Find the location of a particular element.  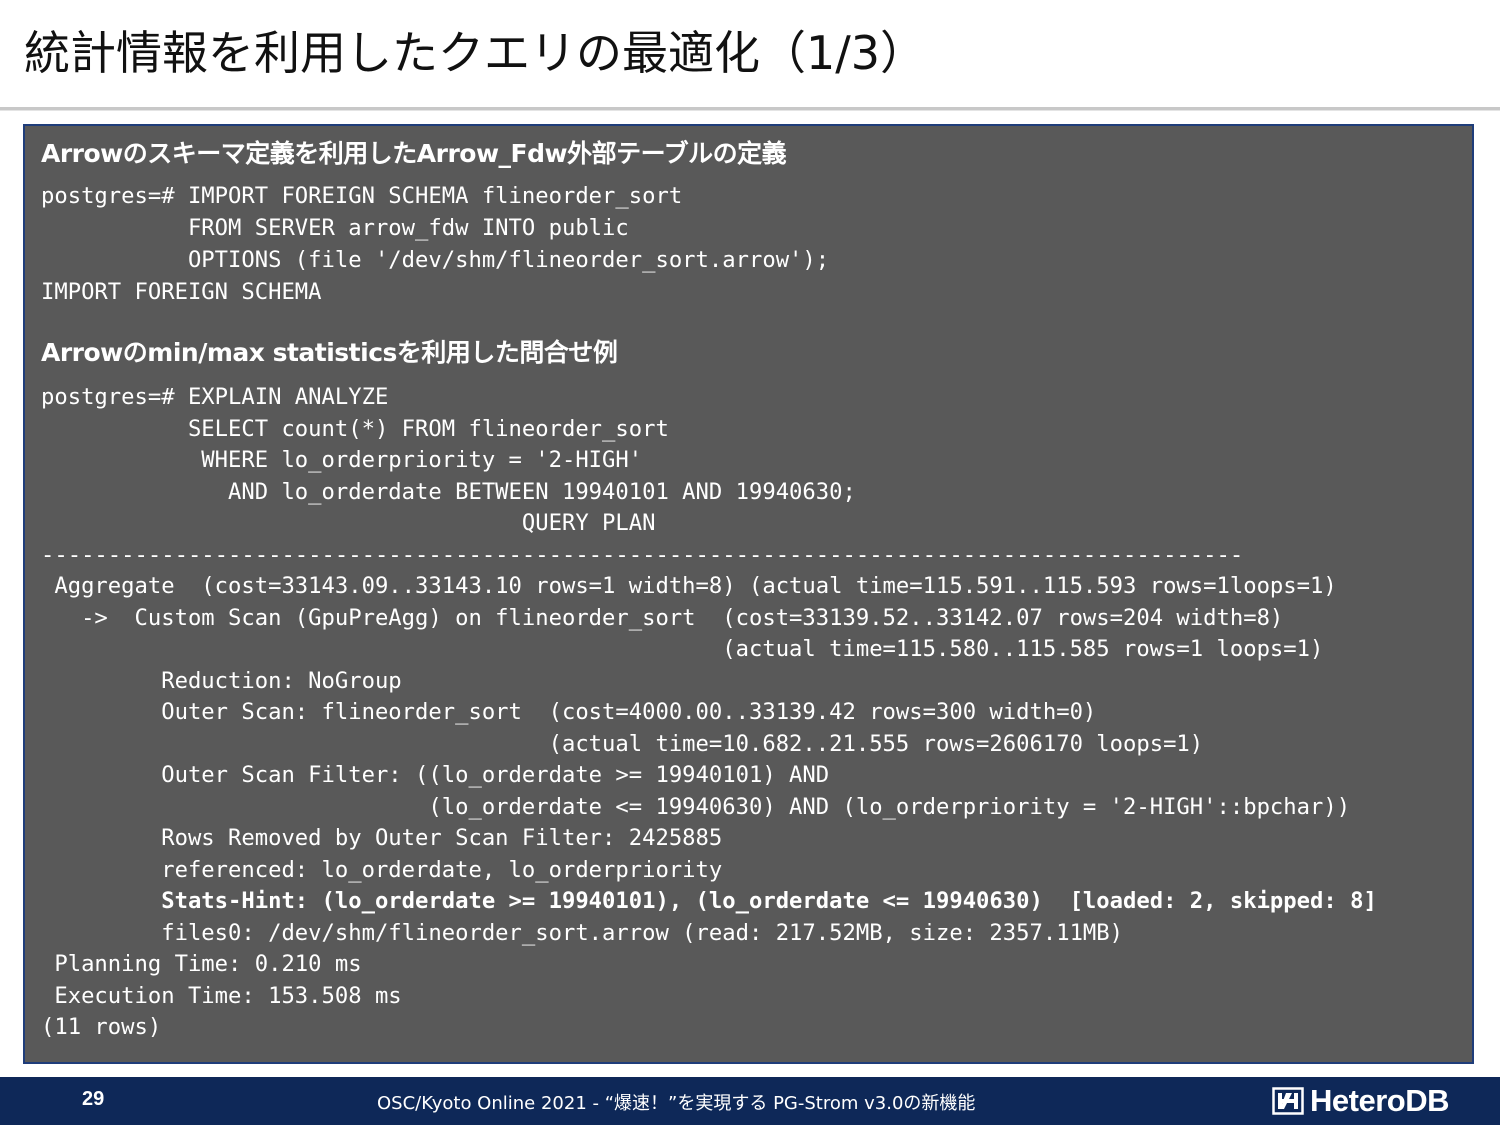

code-line: Execution Time: 153.508 ms is located at coordinates (221, 995).